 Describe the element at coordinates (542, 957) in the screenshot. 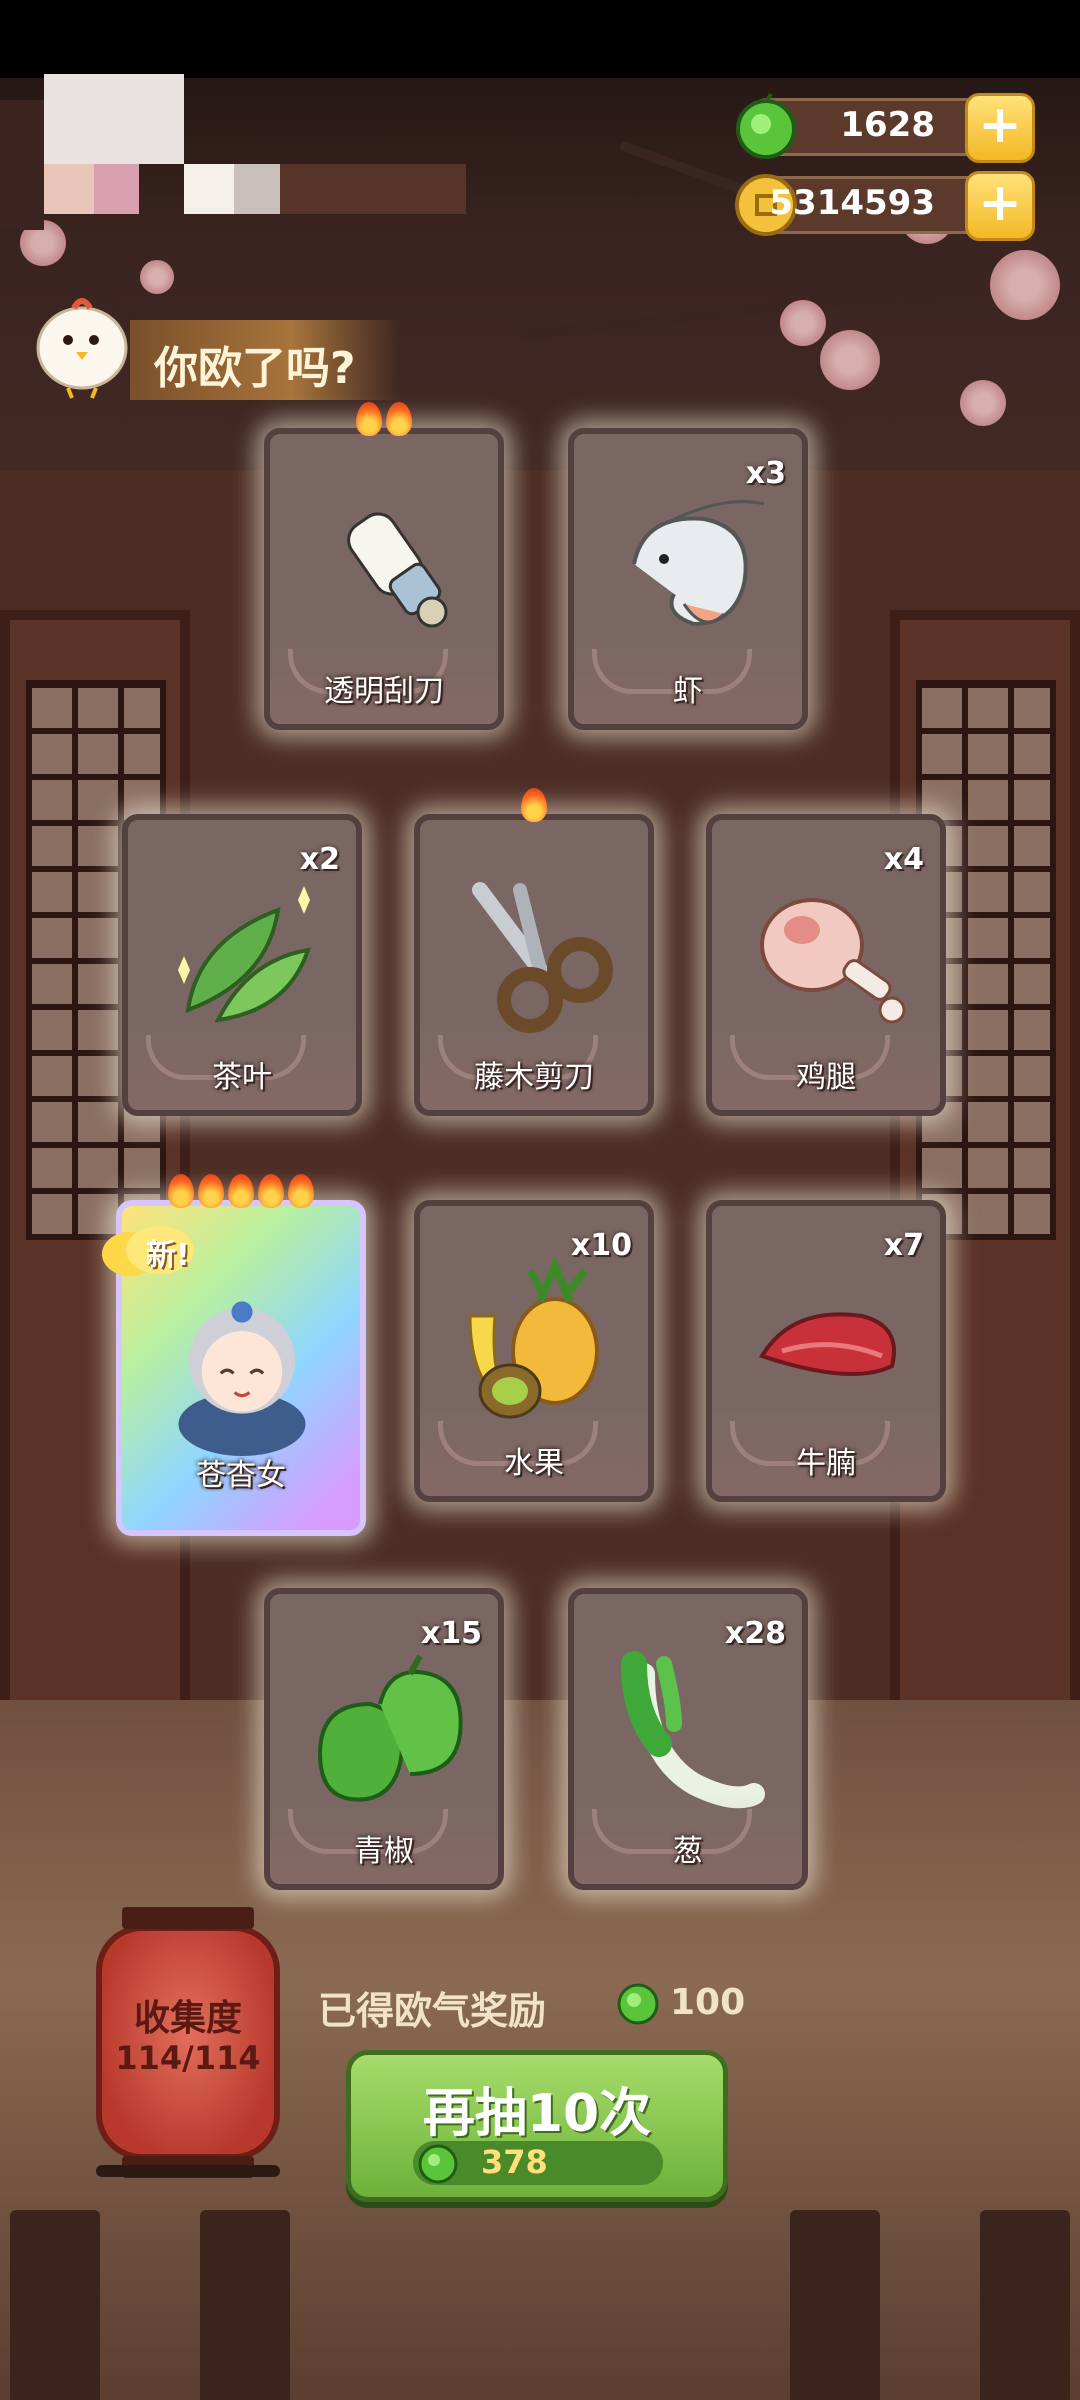

I see `scissors-icon` at that location.